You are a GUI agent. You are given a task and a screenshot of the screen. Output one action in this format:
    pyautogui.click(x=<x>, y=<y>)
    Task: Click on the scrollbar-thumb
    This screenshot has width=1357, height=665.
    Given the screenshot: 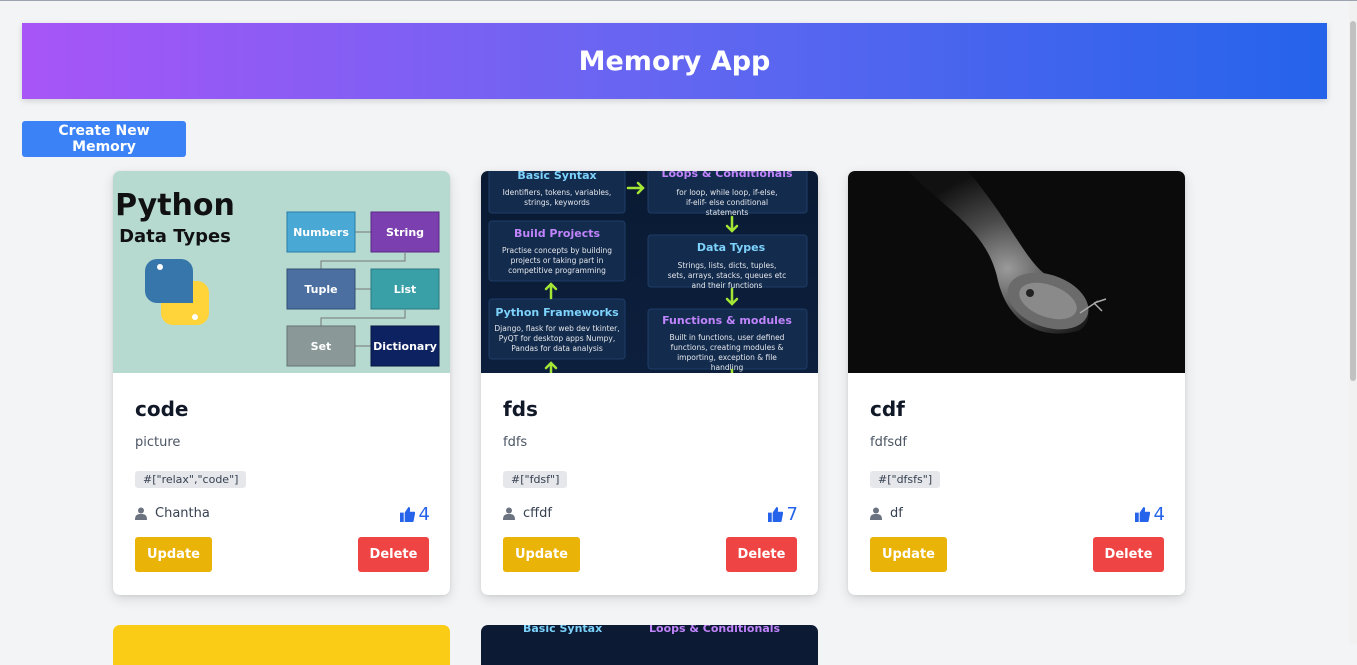 What is the action you would take?
    pyautogui.click(x=1353, y=201)
    